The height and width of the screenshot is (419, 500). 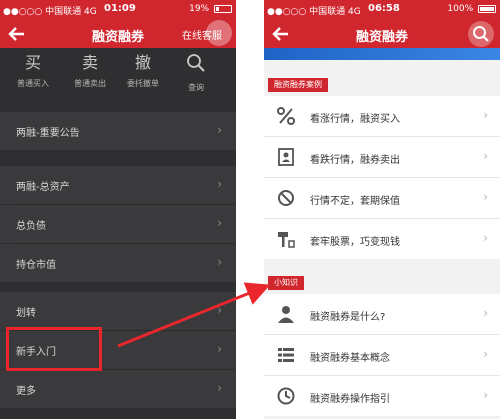 I want to click on battery-indicator: 19%, so click(x=210, y=9).